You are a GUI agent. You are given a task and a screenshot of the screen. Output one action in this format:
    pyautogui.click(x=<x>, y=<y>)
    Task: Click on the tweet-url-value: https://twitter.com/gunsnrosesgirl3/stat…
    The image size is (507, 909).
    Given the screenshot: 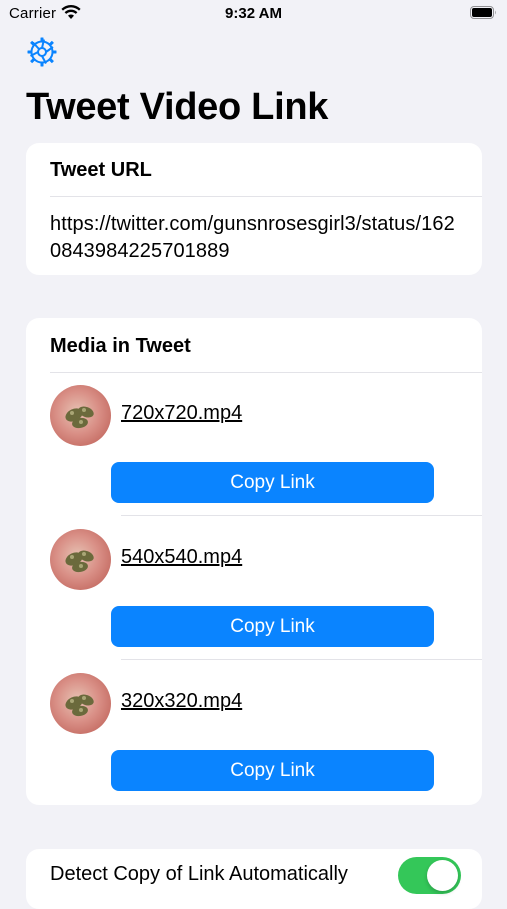 What is the action you would take?
    pyautogui.click(x=255, y=238)
    